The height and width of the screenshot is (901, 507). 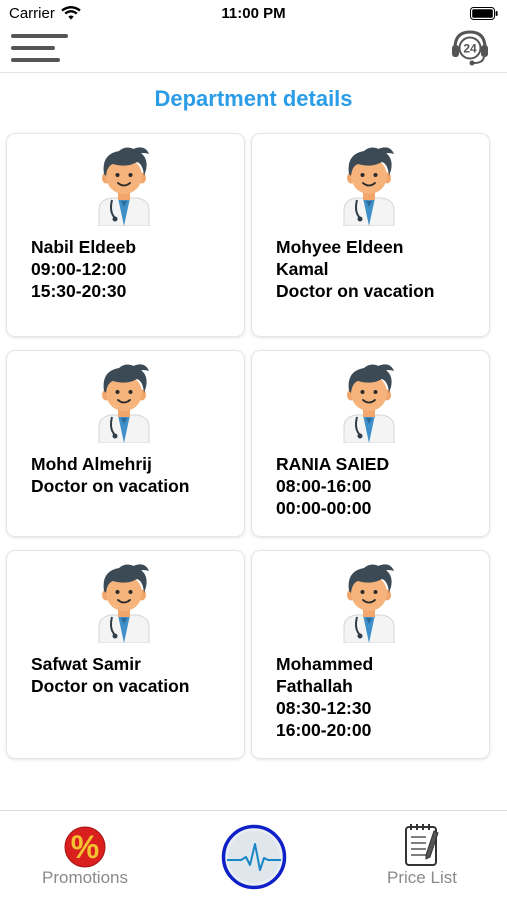 What do you see at coordinates (133, 269) in the screenshot?
I see `doctor-info: Nabil Eldeeb 09:00-12:00 15:30-20:30` at bounding box center [133, 269].